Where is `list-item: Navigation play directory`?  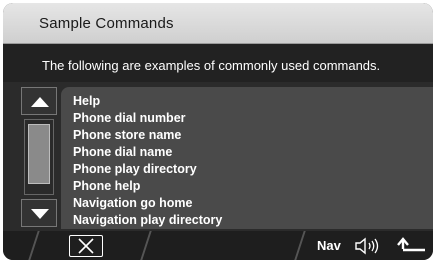 list-item: Navigation play directory is located at coordinates (147, 220).